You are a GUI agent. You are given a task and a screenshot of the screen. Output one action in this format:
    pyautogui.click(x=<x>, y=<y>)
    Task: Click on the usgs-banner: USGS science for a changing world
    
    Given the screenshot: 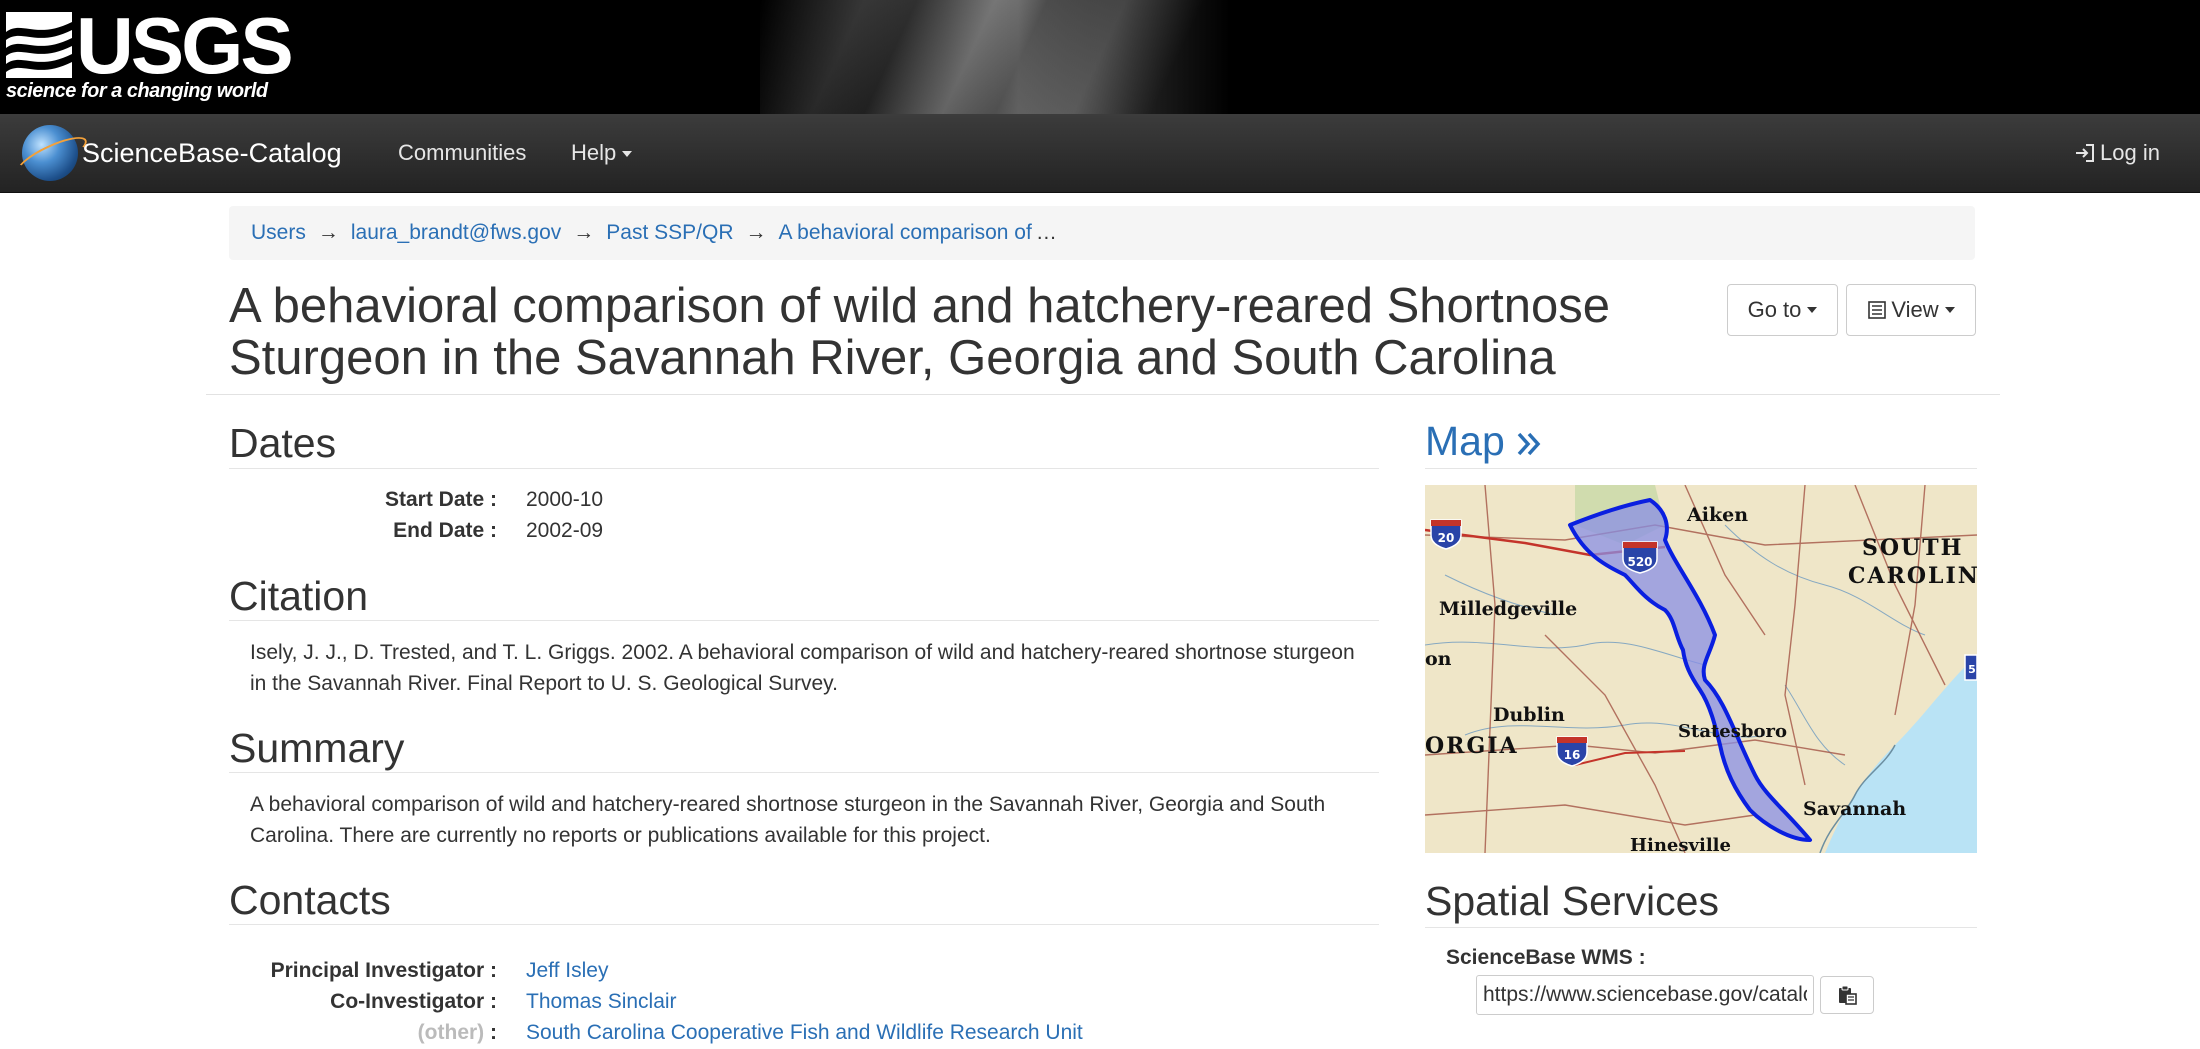 What is the action you would take?
    pyautogui.click(x=1100, y=57)
    